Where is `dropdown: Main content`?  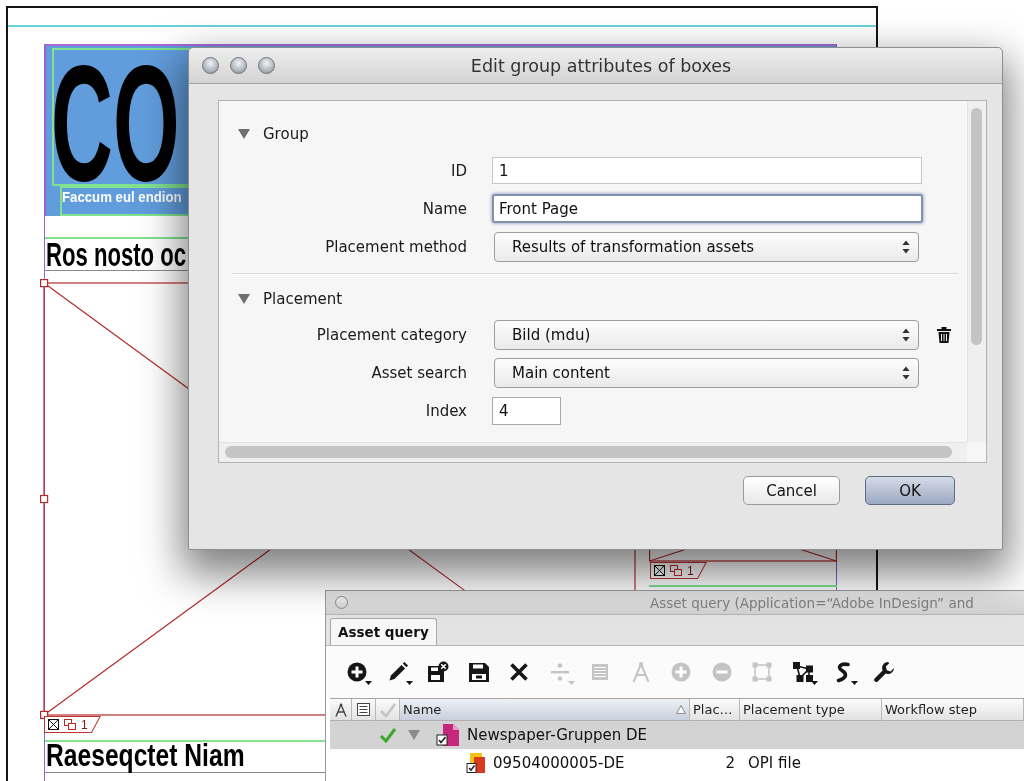 dropdown: Main content is located at coordinates (706, 372).